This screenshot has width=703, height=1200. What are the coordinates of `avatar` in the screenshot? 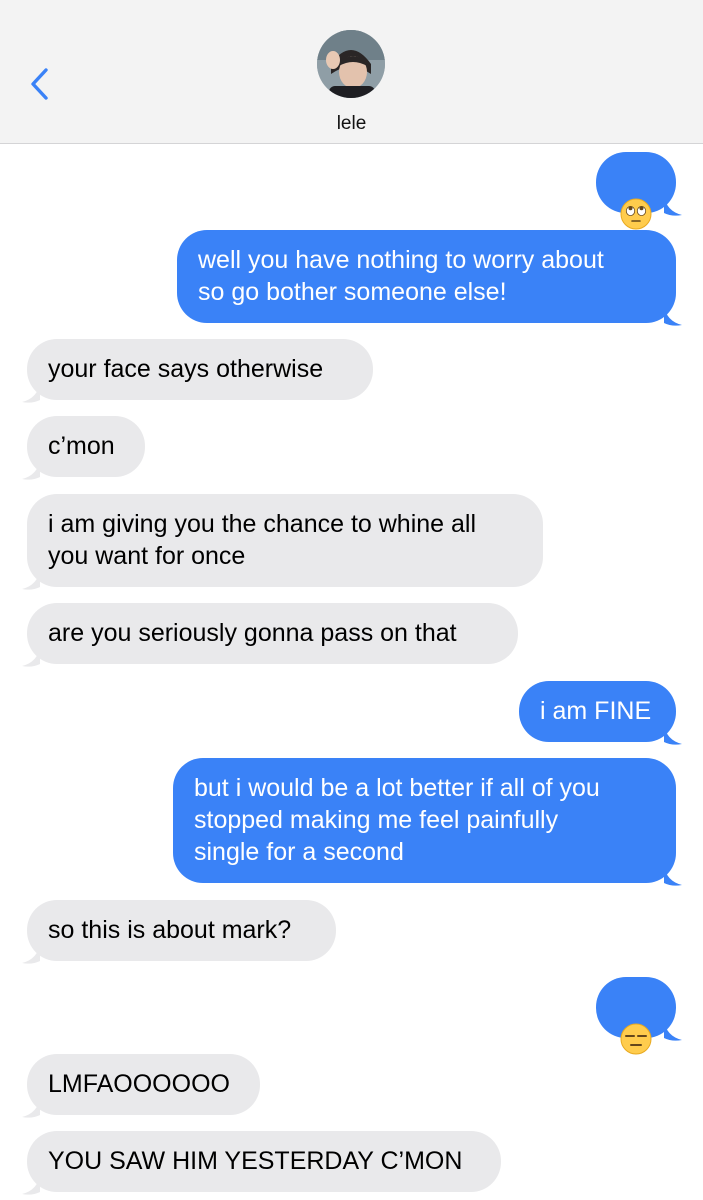 It's located at (351, 64).